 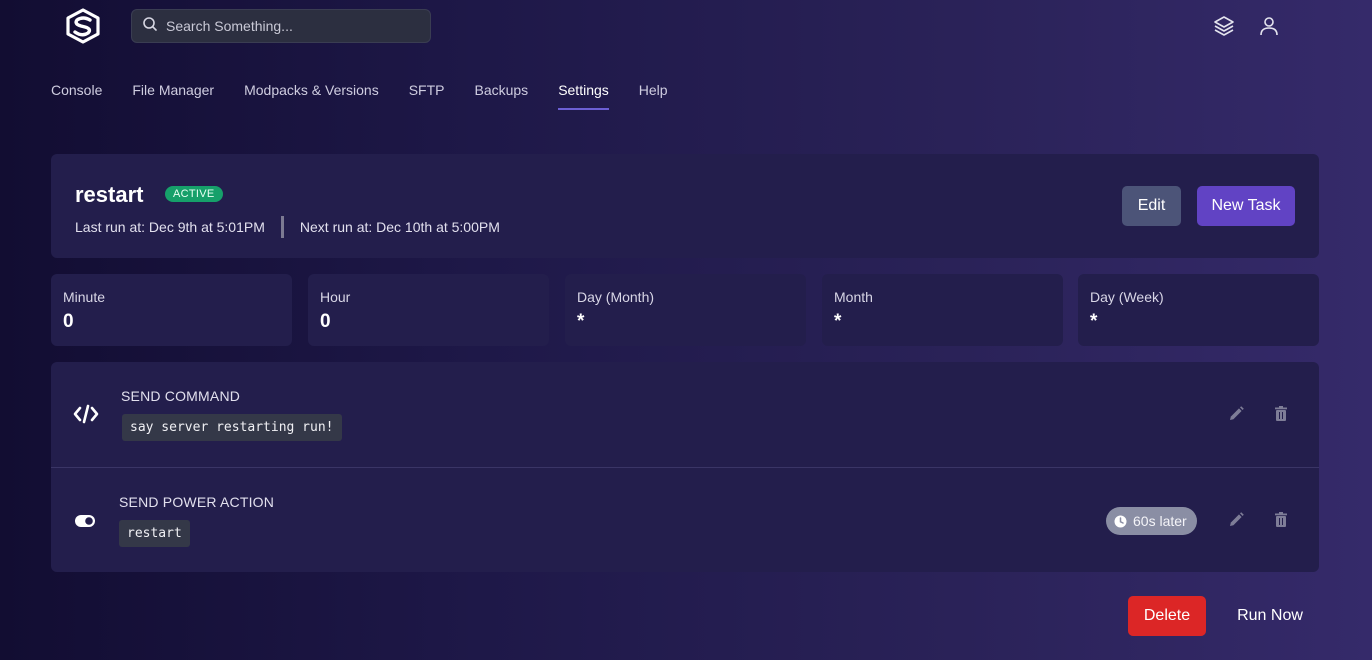 What do you see at coordinates (1167, 616) in the screenshot?
I see `delete-button: Delete` at bounding box center [1167, 616].